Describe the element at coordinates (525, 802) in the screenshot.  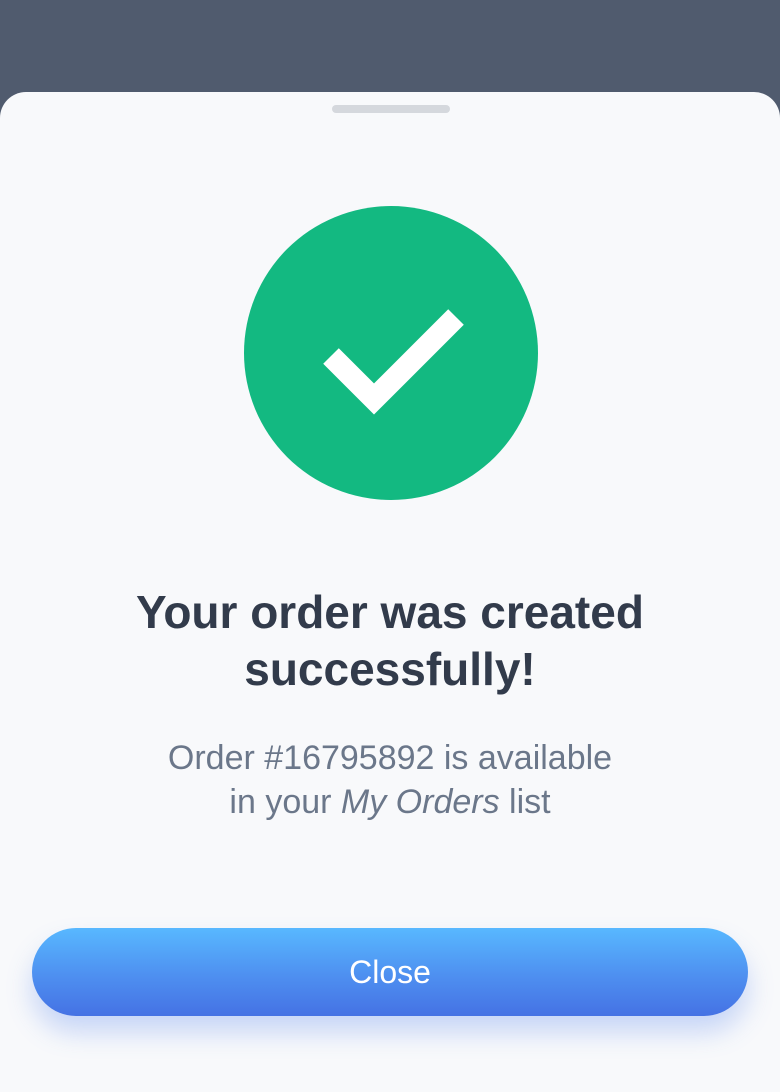
I see `orders-list-suffix: list` at that location.